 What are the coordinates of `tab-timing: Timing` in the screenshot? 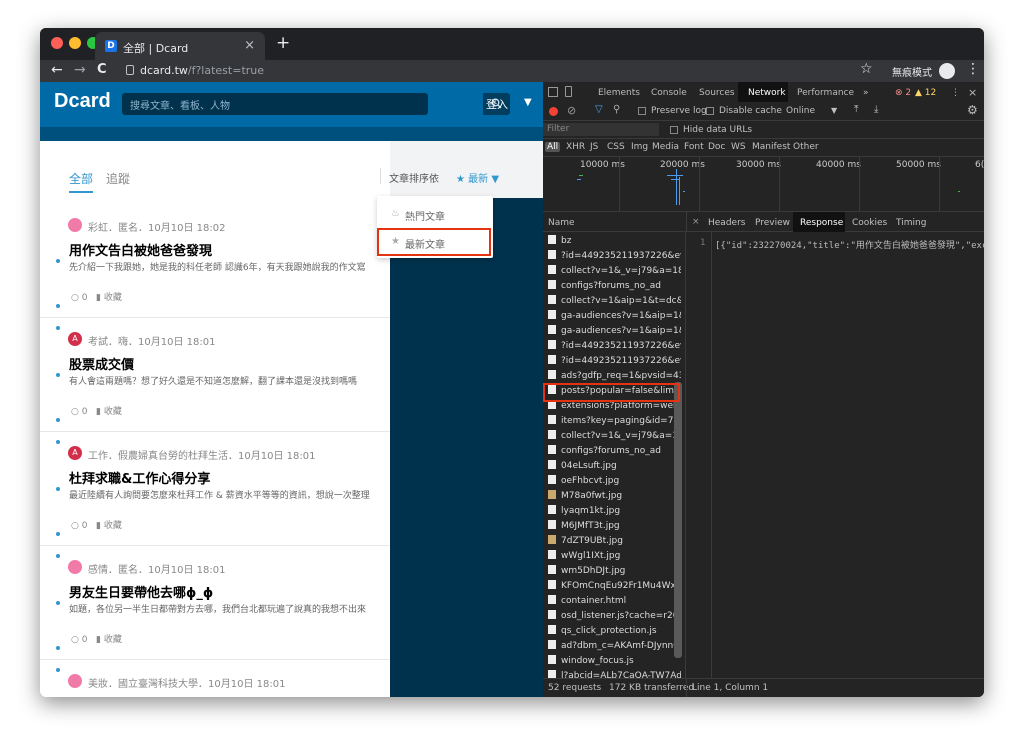 It's located at (911, 223).